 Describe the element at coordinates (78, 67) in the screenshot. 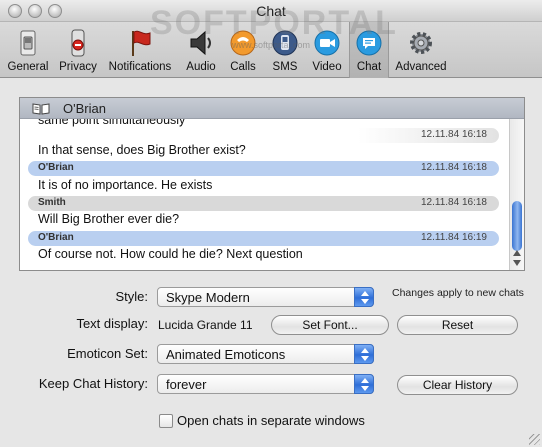

I see `tab-privacy-label: Privacy` at that location.